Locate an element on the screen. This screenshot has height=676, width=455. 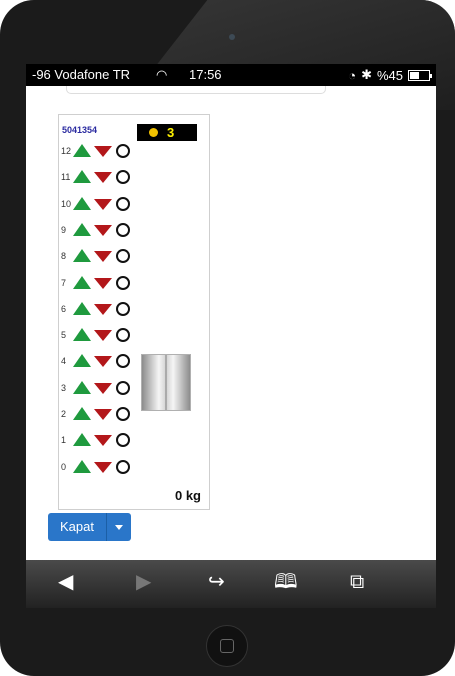
floor-row: 7 is located at coordinates (104, 284).